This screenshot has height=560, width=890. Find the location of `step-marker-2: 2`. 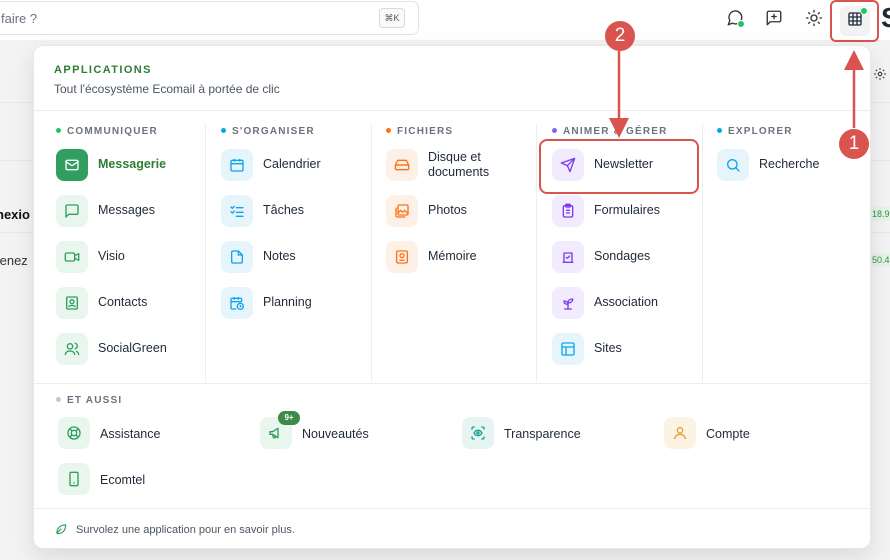

step-marker-2: 2 is located at coordinates (620, 36).